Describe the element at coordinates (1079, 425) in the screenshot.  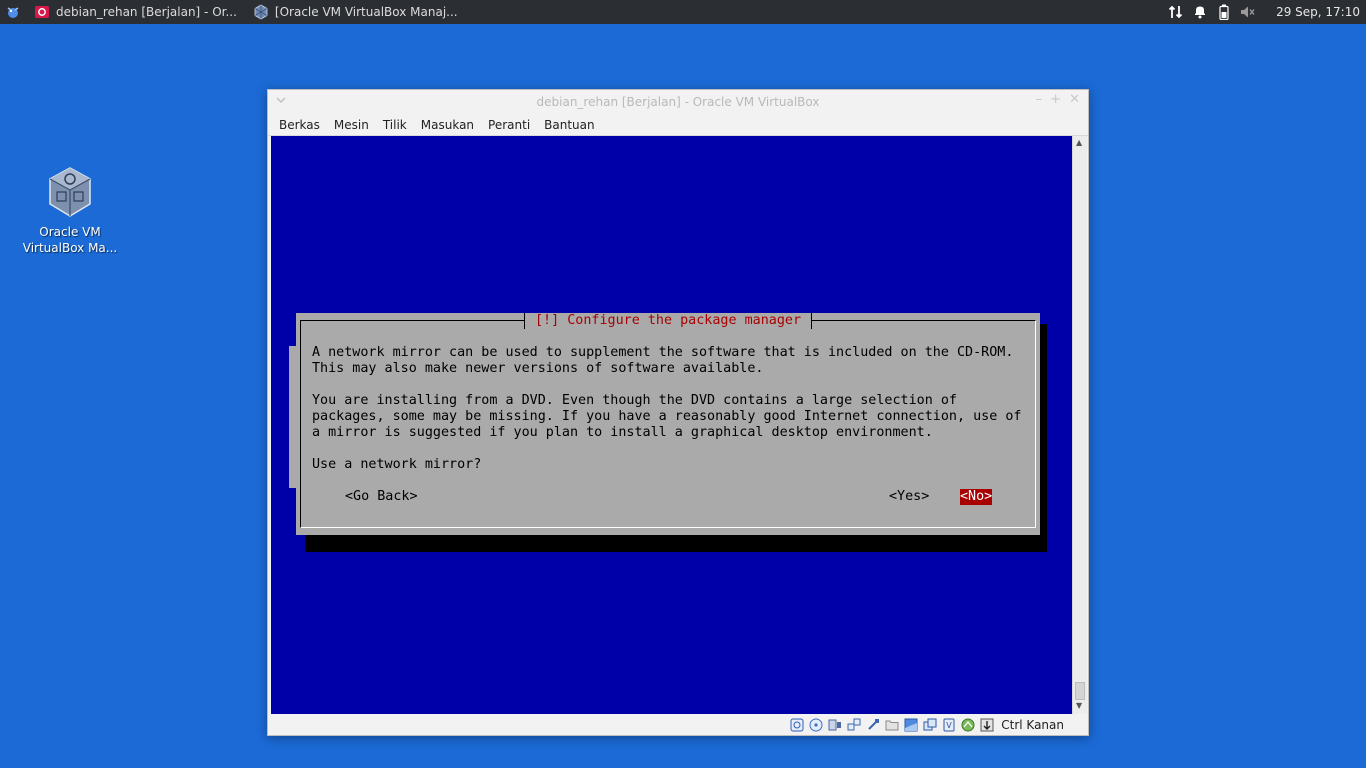
I see `vertical-scrollbar: ▲ ▼` at that location.